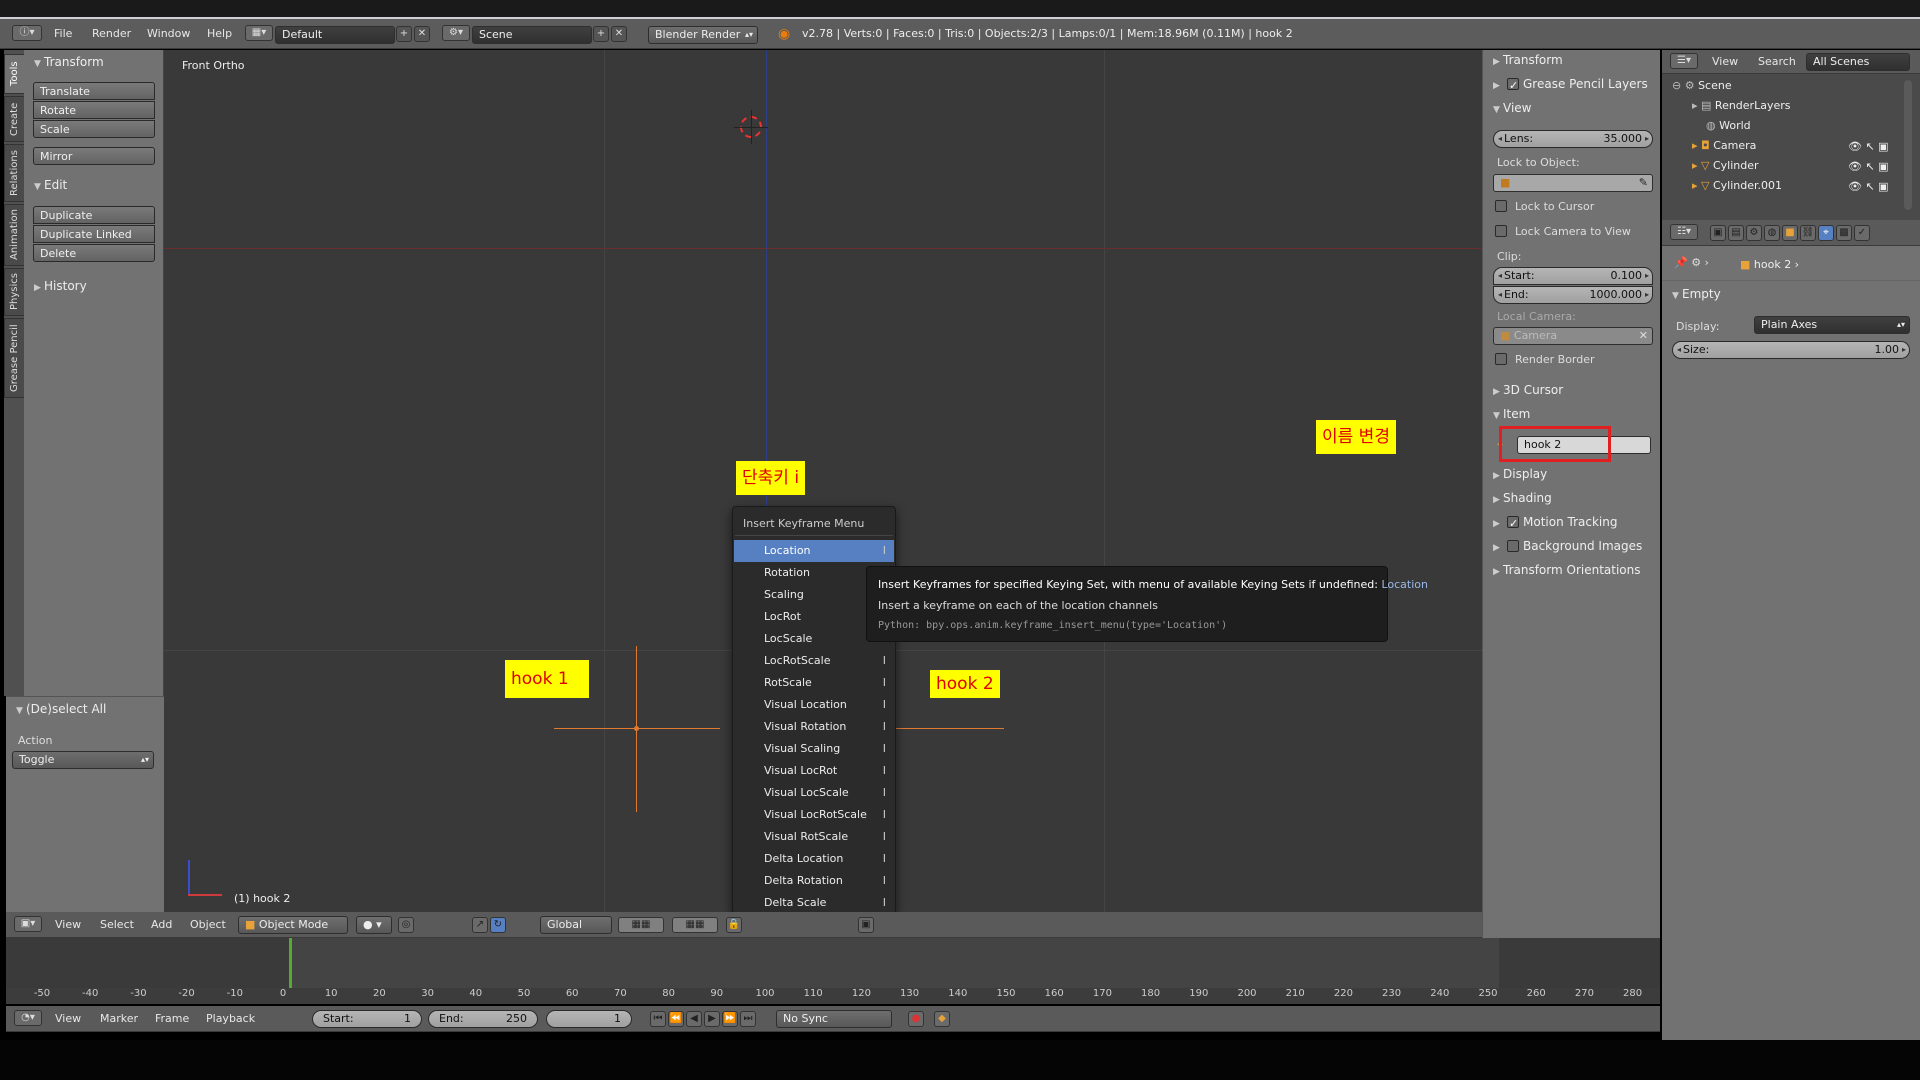 This screenshot has height=1080, width=1920. I want to click on display-header: ▶ Display, so click(1520, 474).